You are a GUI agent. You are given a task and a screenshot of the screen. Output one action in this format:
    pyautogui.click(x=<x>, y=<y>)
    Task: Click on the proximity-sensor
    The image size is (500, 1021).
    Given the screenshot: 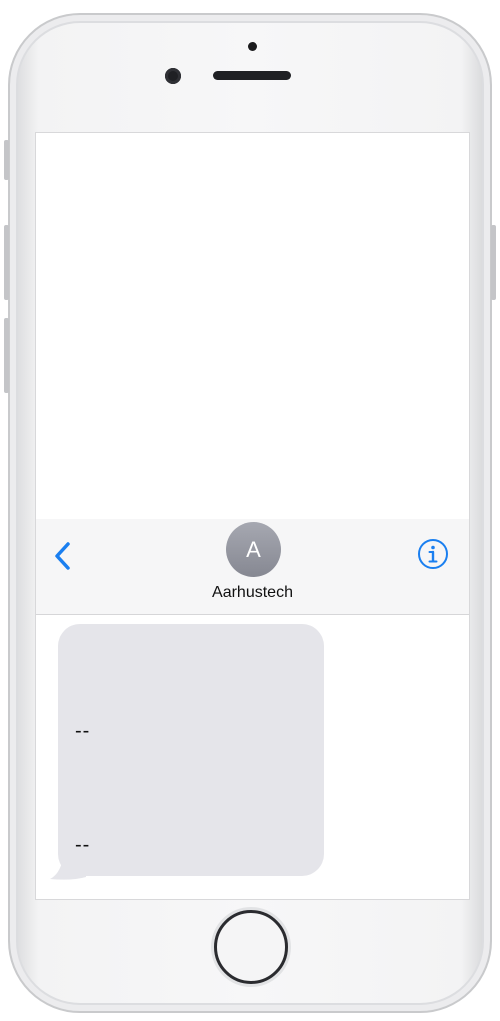 What is the action you would take?
    pyautogui.click(x=252, y=46)
    